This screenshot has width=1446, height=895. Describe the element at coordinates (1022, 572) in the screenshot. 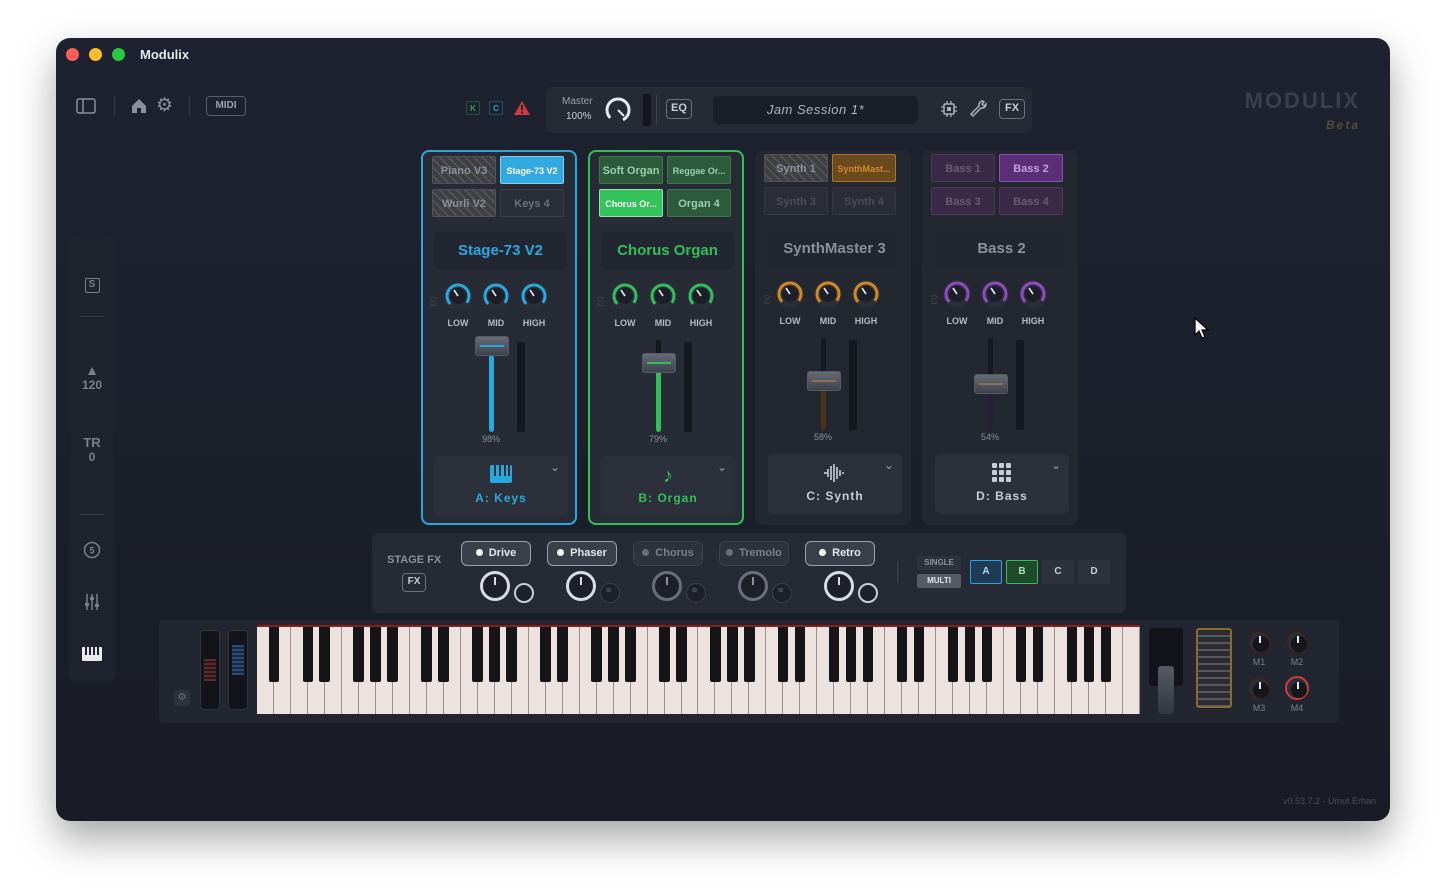

I see `part-b-button: B` at that location.